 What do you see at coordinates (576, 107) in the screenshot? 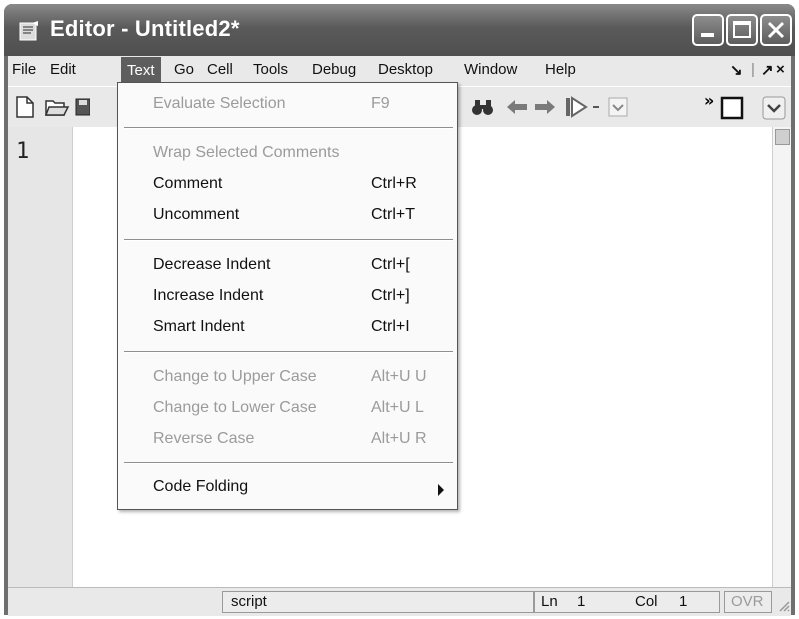
I see `run-icon` at bounding box center [576, 107].